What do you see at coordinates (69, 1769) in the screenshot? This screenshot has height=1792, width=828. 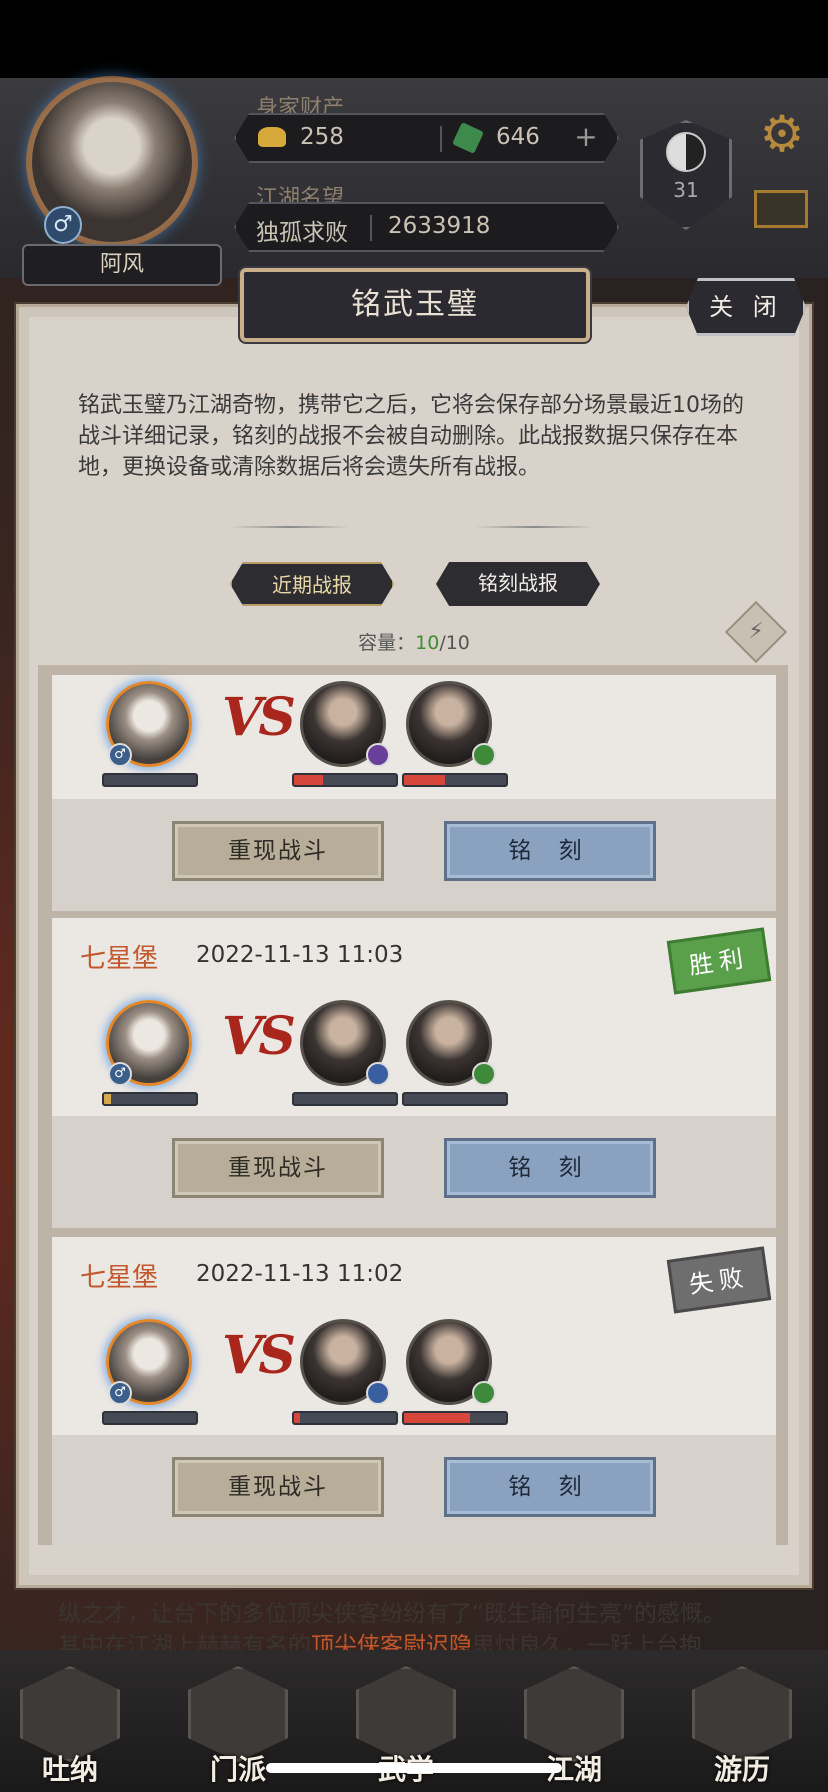 I see `nav-label: 吐纳` at bounding box center [69, 1769].